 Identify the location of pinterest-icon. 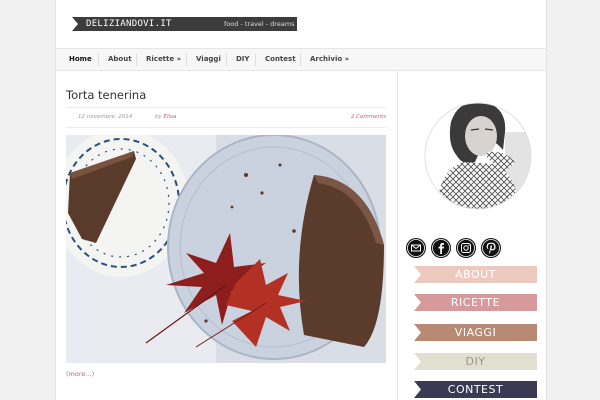
(491, 248).